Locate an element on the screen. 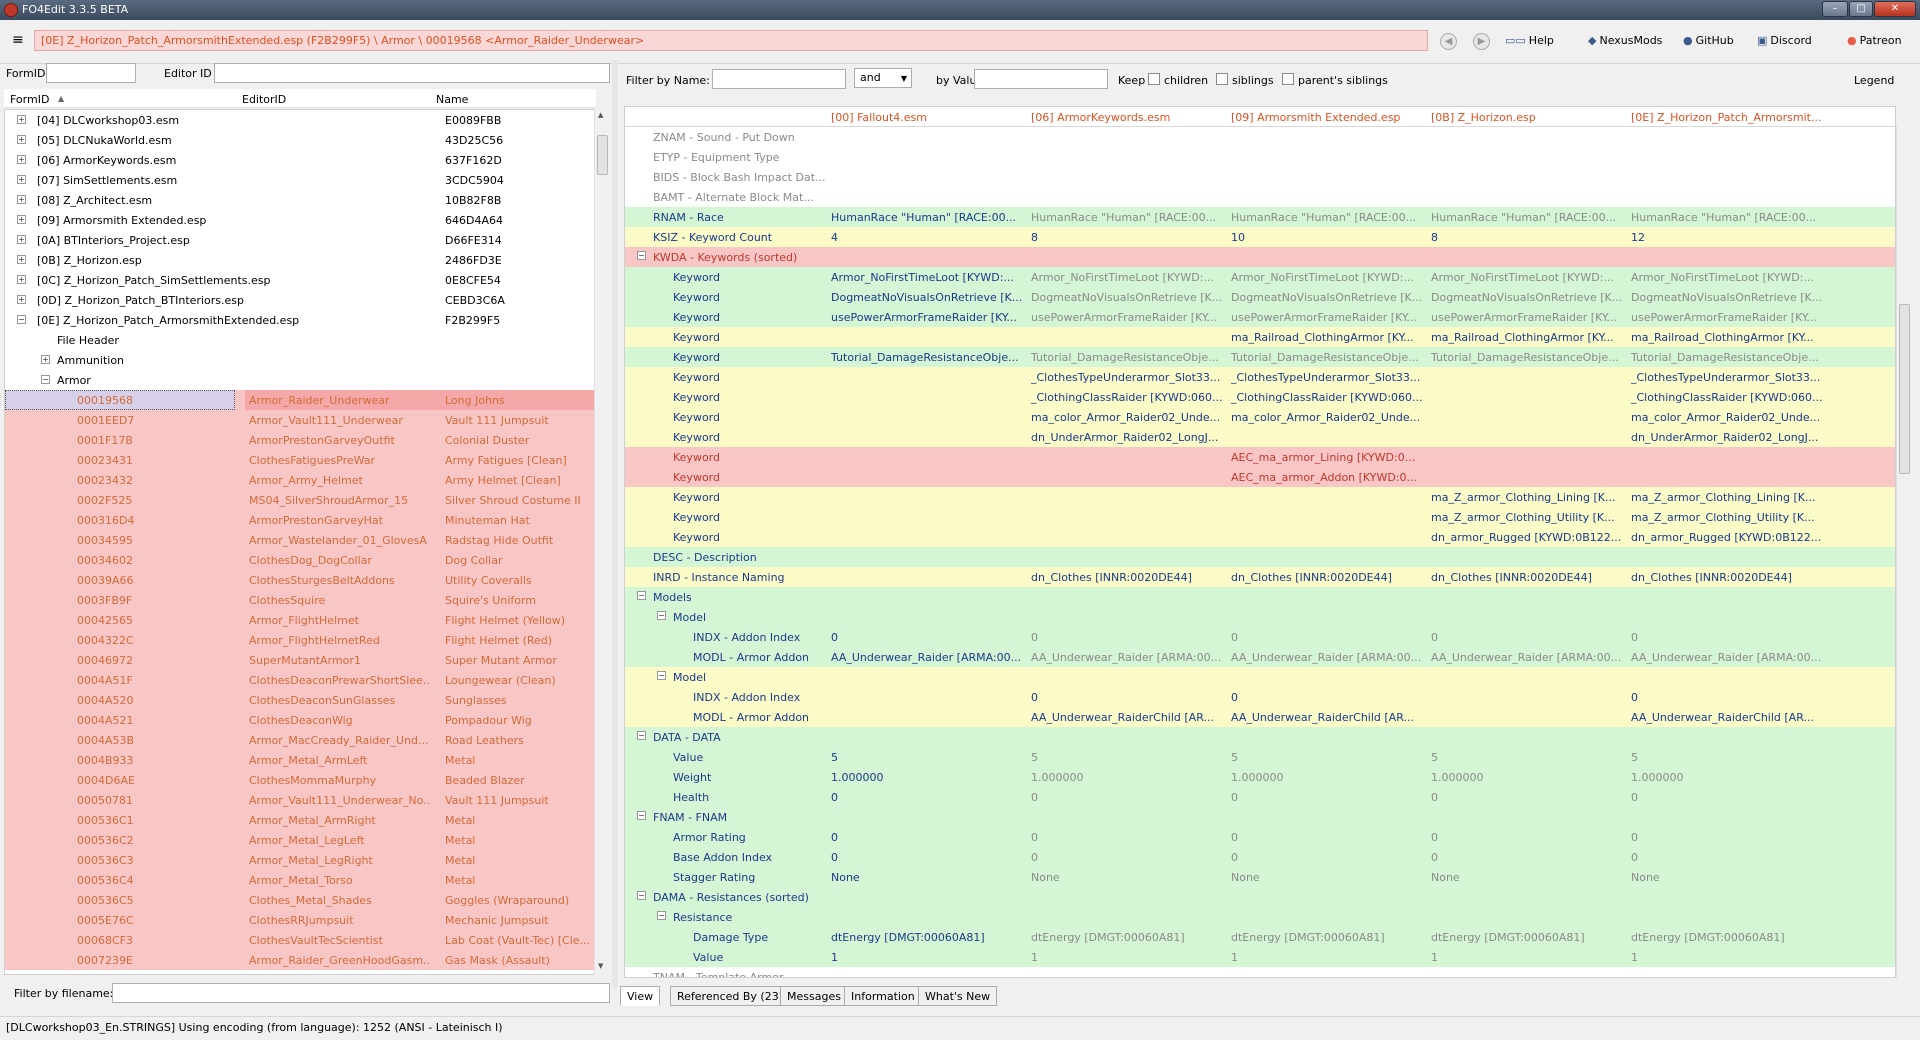 The image size is (1920, 1040). grid-row: DESC - Description is located at coordinates (1260, 557).